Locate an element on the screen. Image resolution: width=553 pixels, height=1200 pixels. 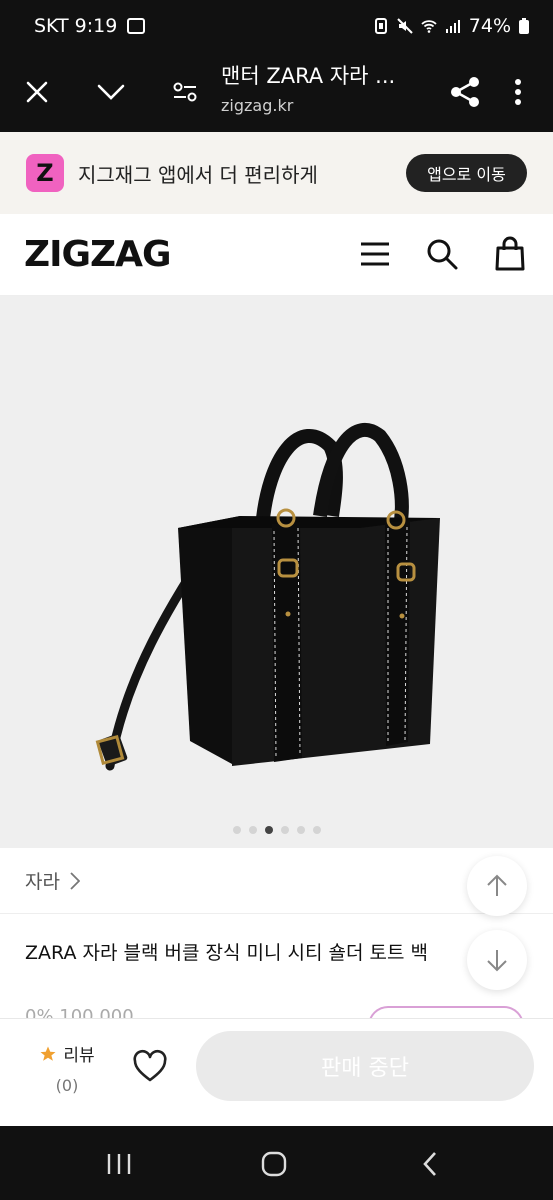
scroll-top-button is located at coordinates (497, 886).